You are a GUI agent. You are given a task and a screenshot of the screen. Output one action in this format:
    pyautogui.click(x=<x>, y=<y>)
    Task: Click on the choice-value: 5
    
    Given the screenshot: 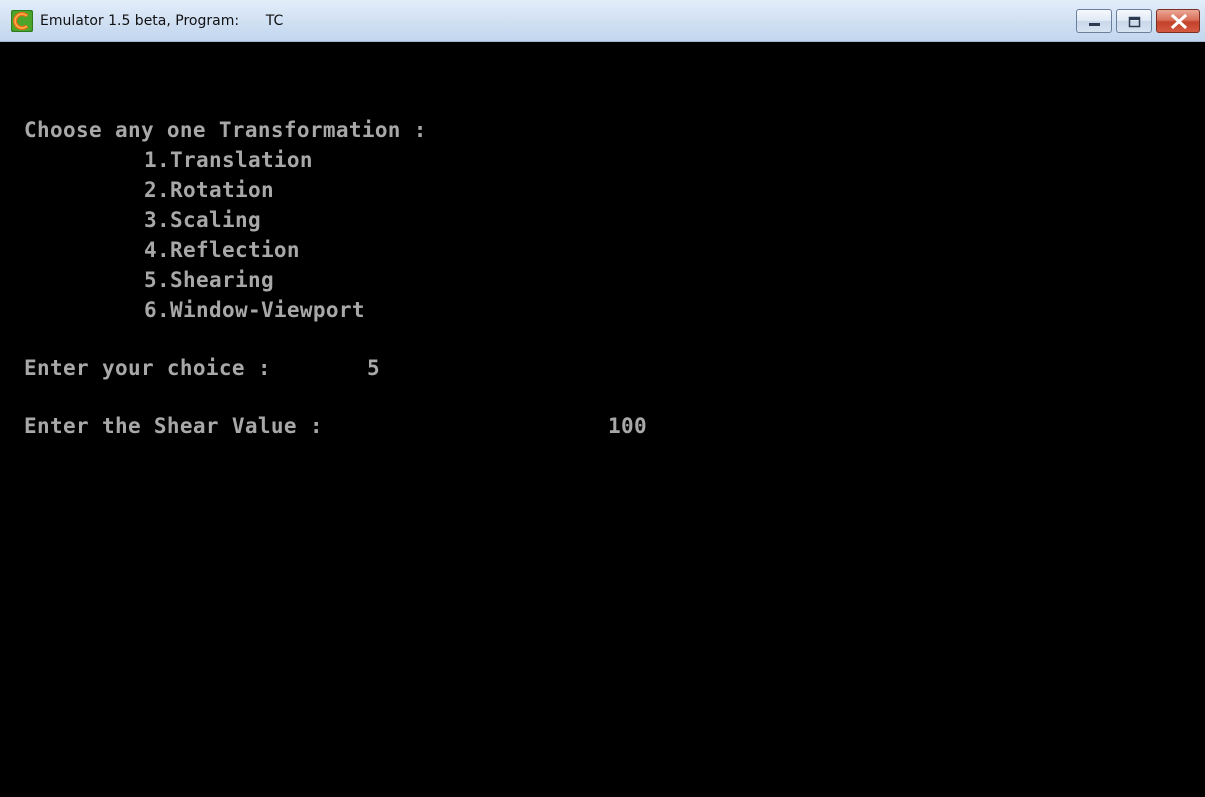 What is the action you would take?
    pyautogui.click(x=373, y=368)
    